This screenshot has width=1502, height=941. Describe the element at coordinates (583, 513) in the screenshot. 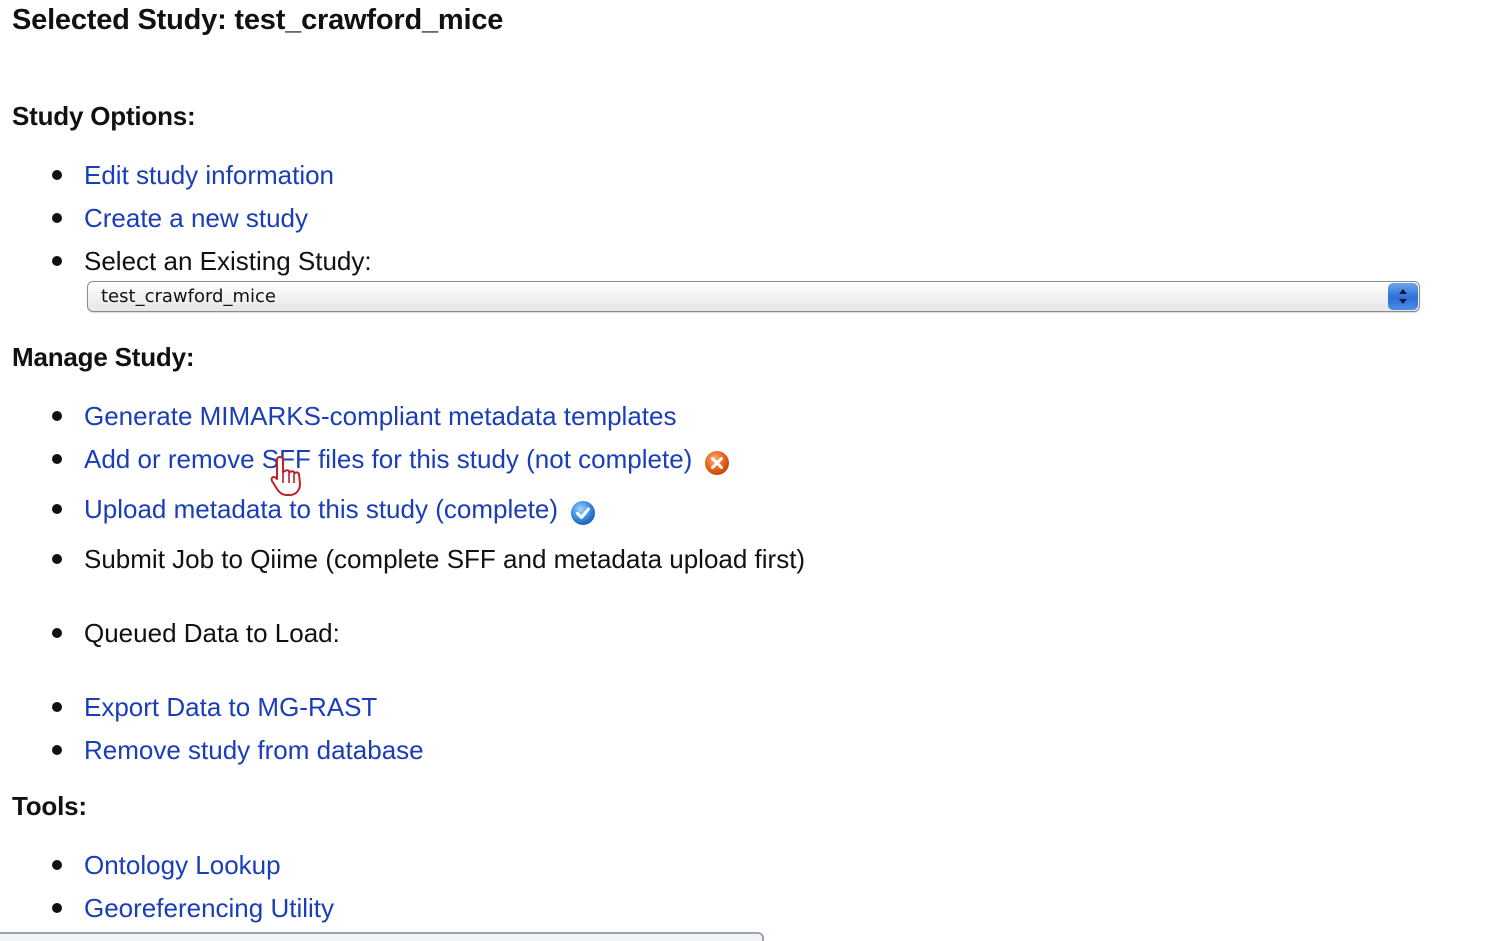

I see `complete-check-icon` at that location.